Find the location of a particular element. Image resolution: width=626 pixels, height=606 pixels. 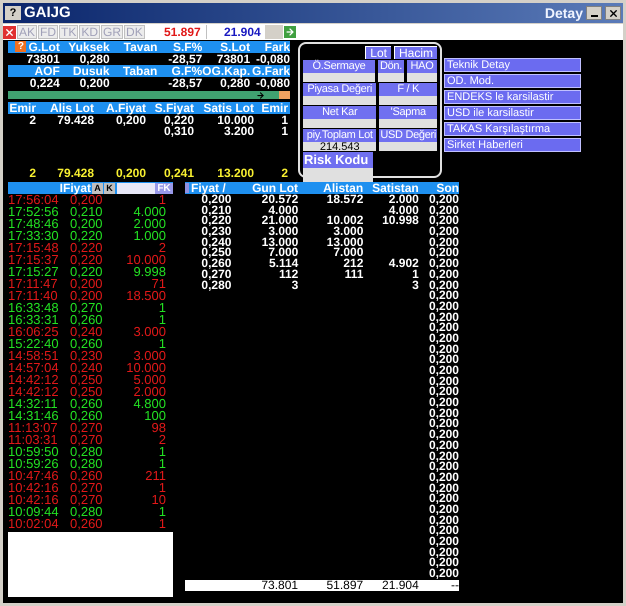

order-value: 1 is located at coordinates (284, 131).